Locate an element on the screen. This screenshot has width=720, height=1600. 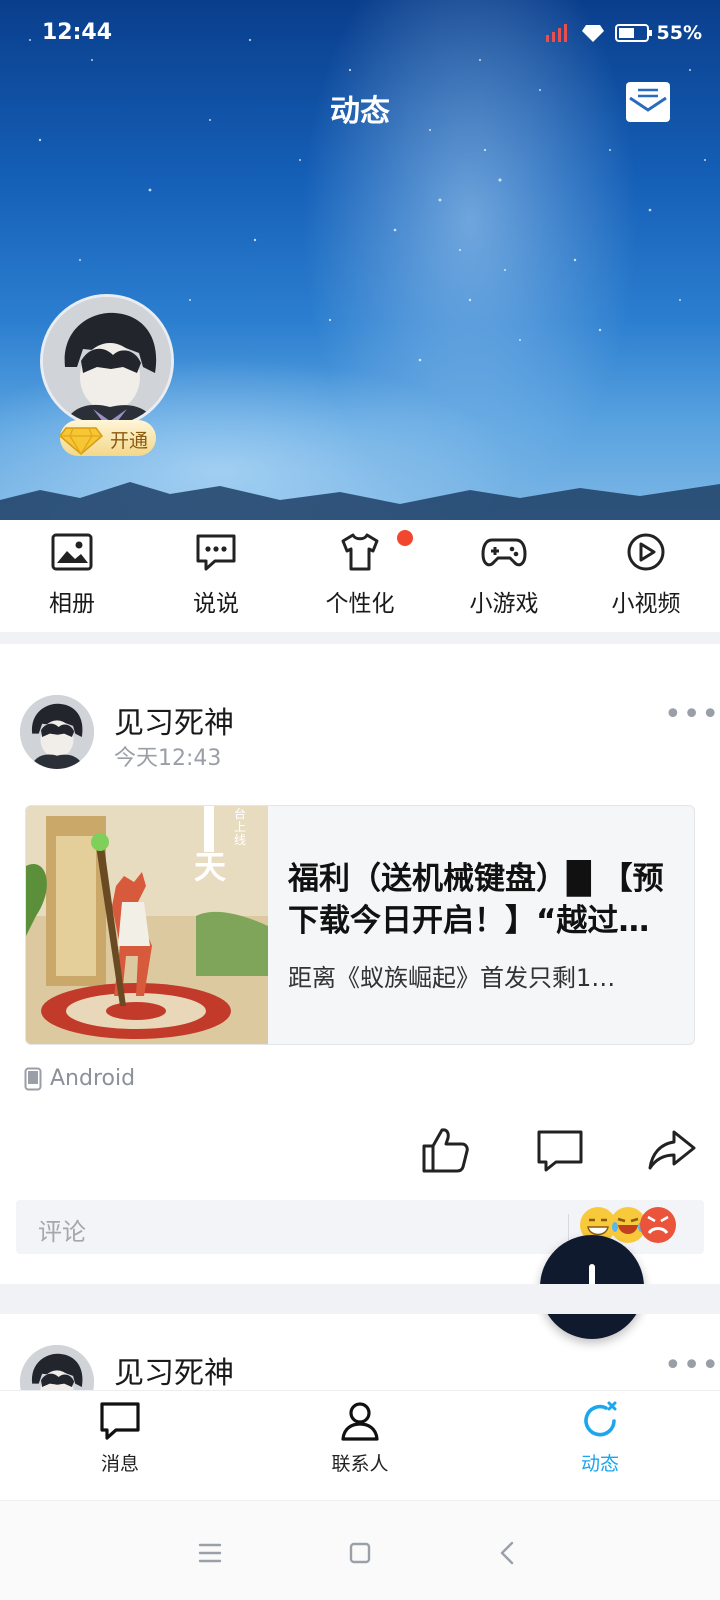
quick-action-shortvideo-label: 小视频 is located at coordinates (646, 604).